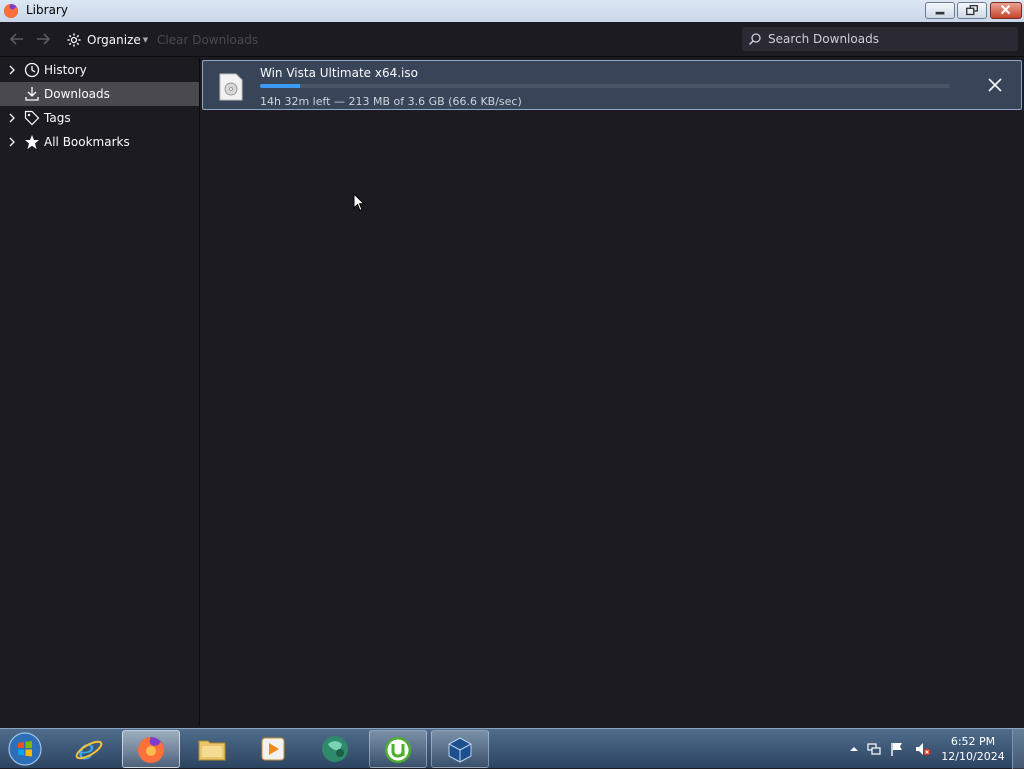 This screenshot has height=769, width=1024. I want to click on show-hidden-icons-icon, so click(854, 749).